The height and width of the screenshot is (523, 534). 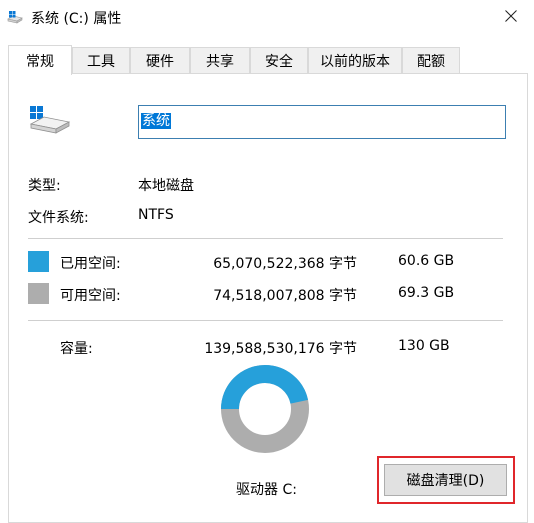 I want to click on tab-security: 安全, so click(x=279, y=60).